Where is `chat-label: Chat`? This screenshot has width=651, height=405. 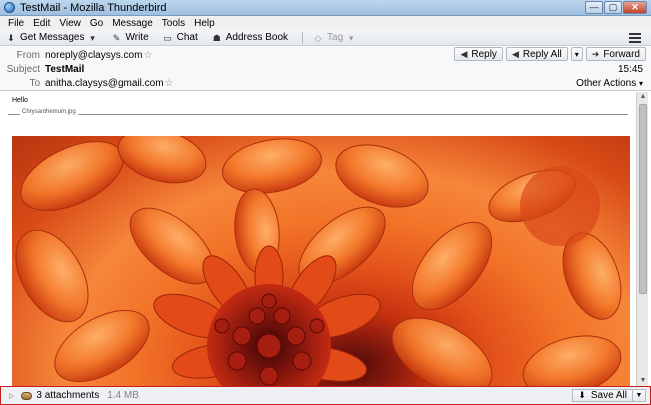
chat-label: Chat is located at coordinates (187, 37).